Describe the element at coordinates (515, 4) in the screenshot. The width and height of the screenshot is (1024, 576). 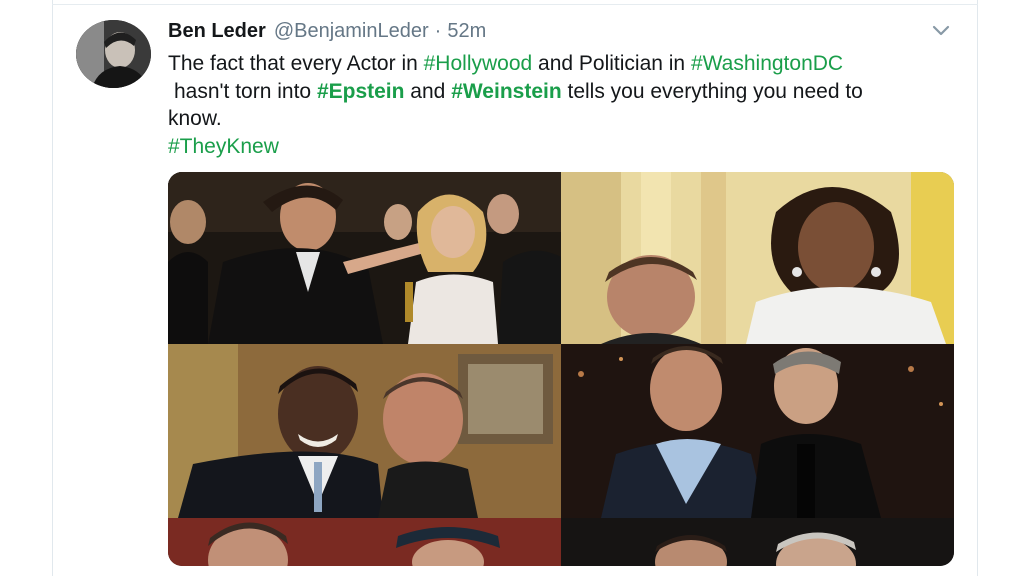
I see `divider` at that location.